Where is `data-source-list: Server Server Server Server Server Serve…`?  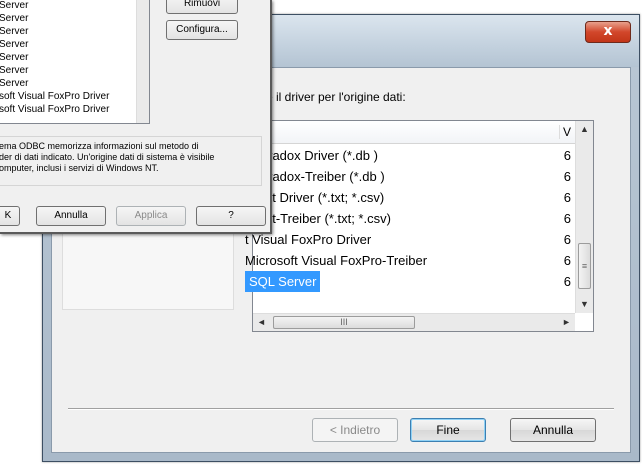 data-source-list: Server Server Server Server Server Serve… is located at coordinates (75, 62).